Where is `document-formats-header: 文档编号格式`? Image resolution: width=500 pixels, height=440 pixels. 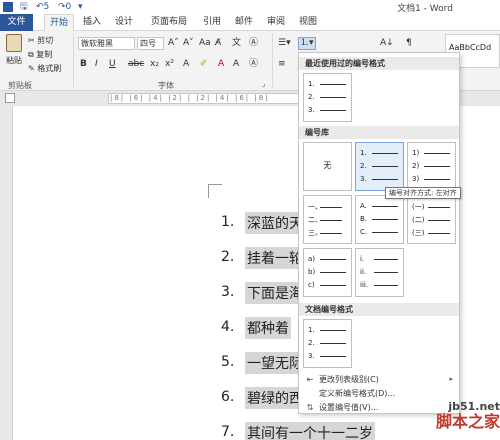 document-formats-header: 文档编号格式 is located at coordinates (379, 309).